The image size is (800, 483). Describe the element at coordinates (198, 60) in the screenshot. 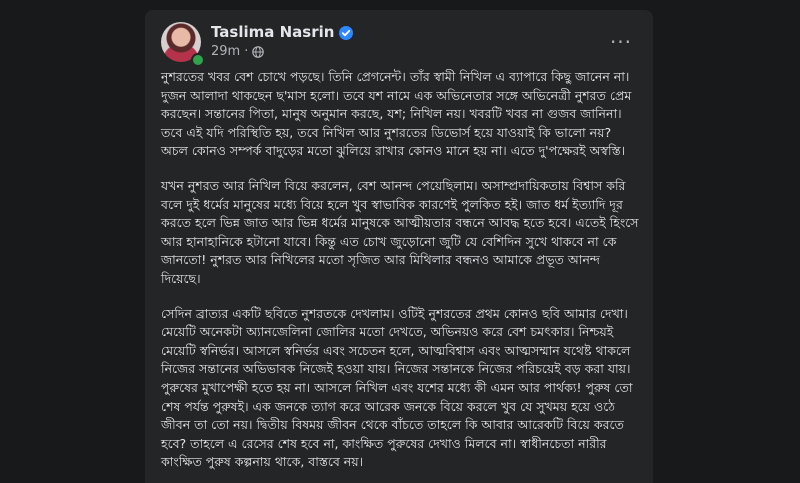

I see `online-status-indicator` at that location.